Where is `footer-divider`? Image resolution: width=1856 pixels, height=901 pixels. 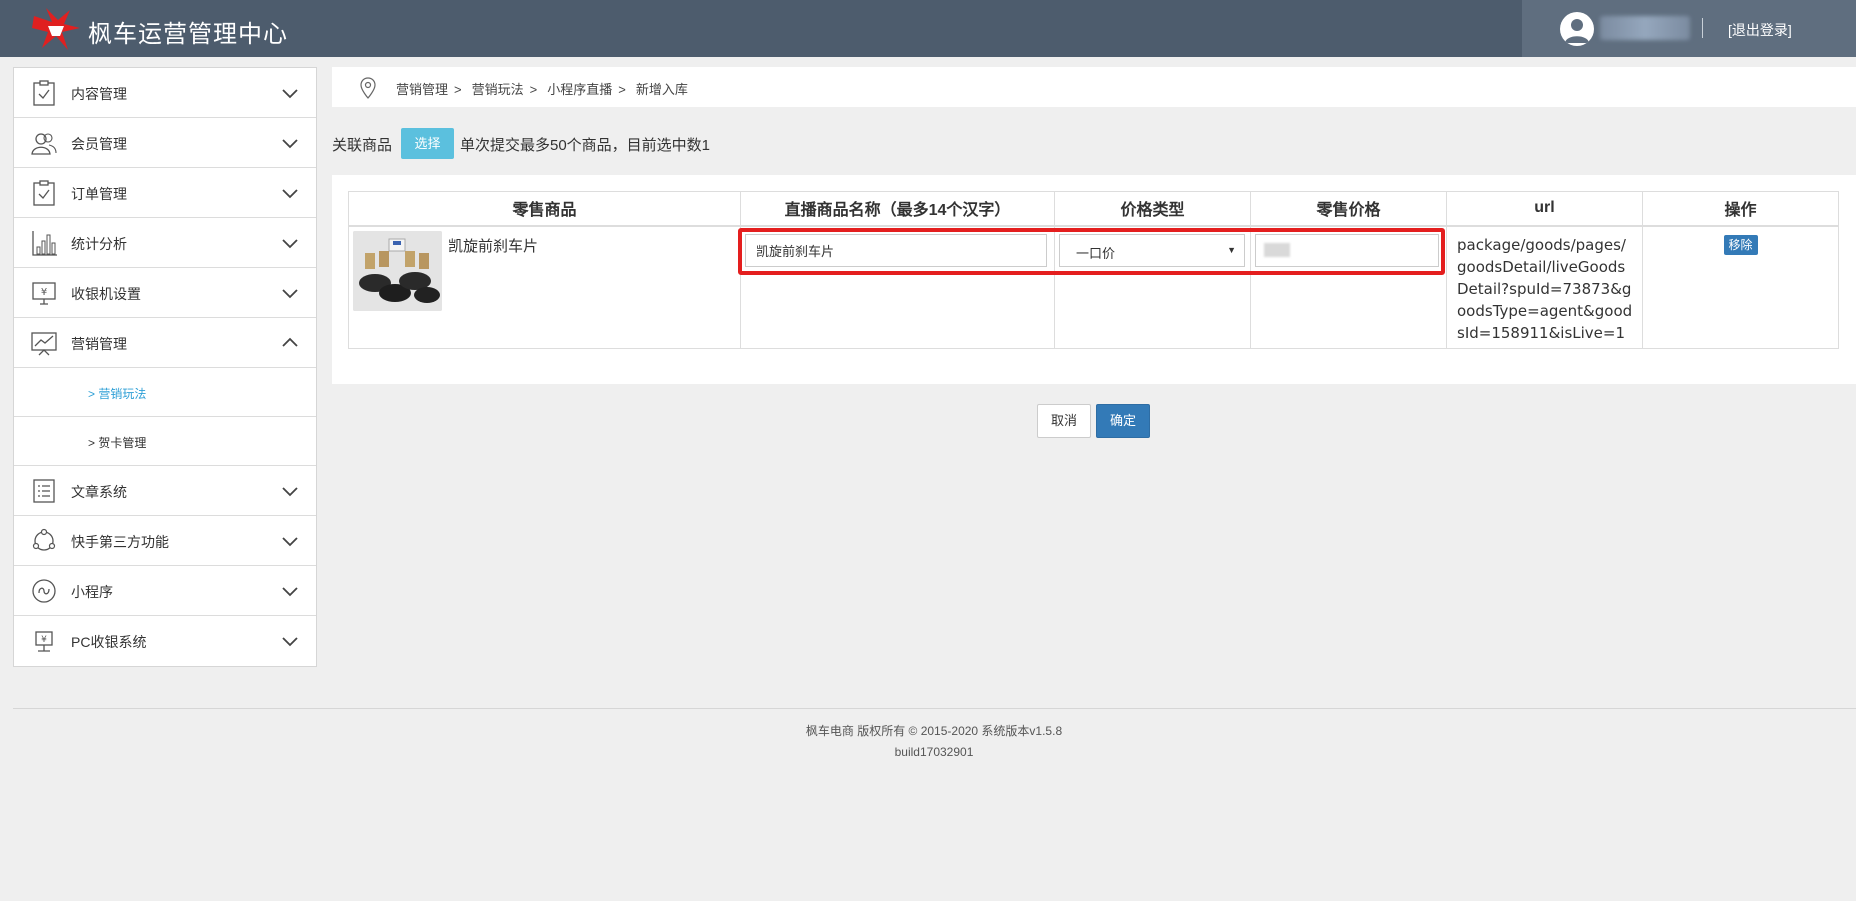 footer-divider is located at coordinates (934, 708).